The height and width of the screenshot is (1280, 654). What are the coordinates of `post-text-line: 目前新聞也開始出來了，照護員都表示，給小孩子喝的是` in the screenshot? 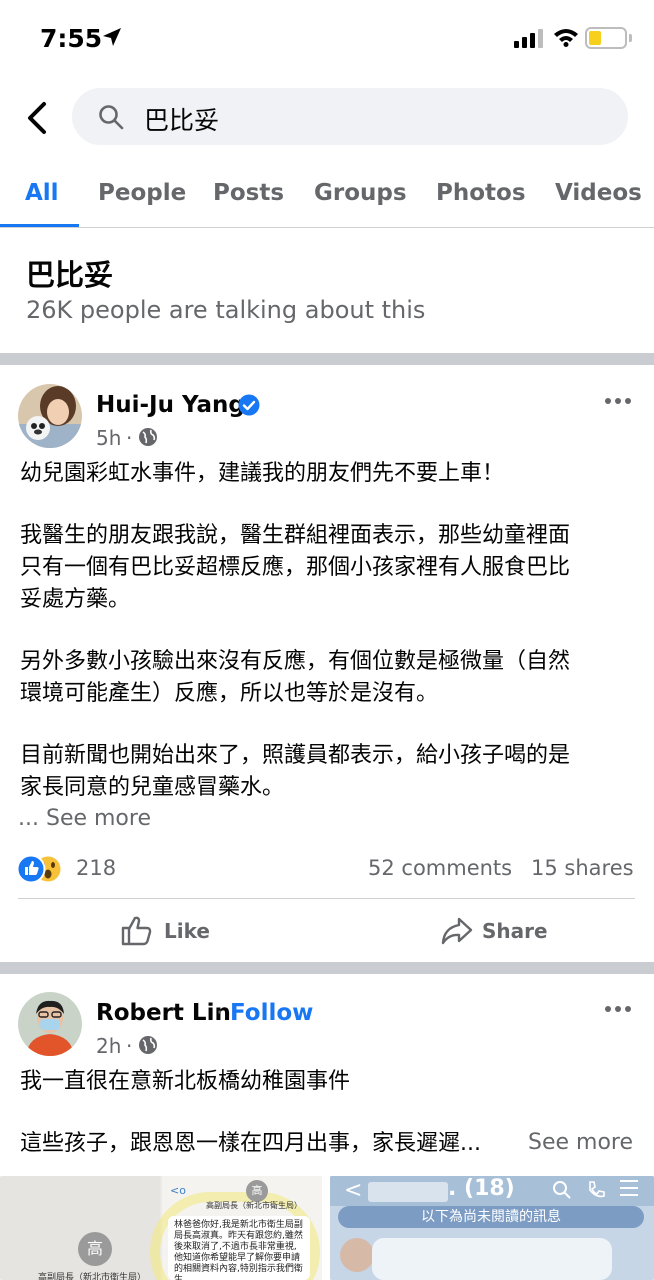 It's located at (295, 755).